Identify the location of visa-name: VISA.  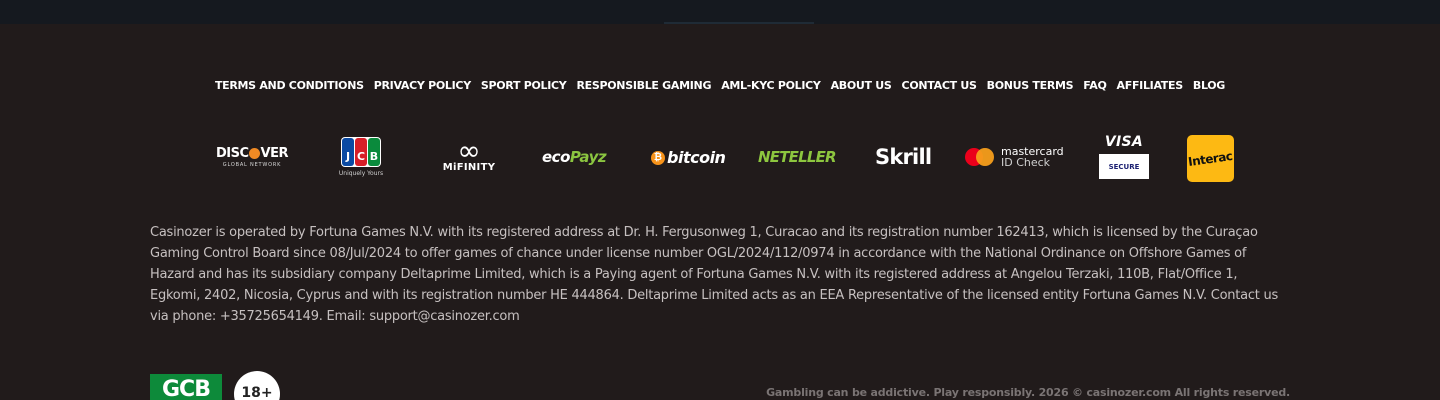
(1124, 142).